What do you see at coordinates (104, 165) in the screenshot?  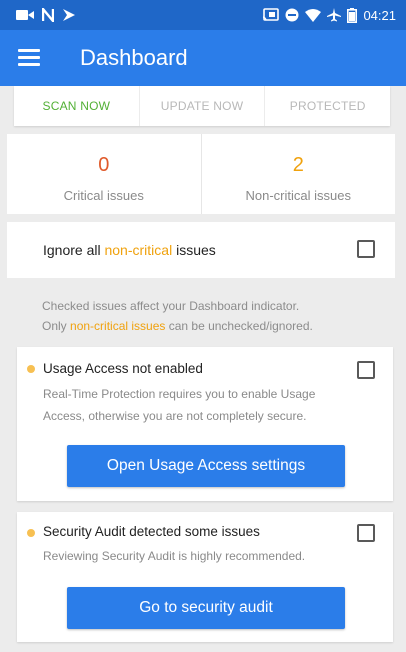 I see `critical-count: 0` at bounding box center [104, 165].